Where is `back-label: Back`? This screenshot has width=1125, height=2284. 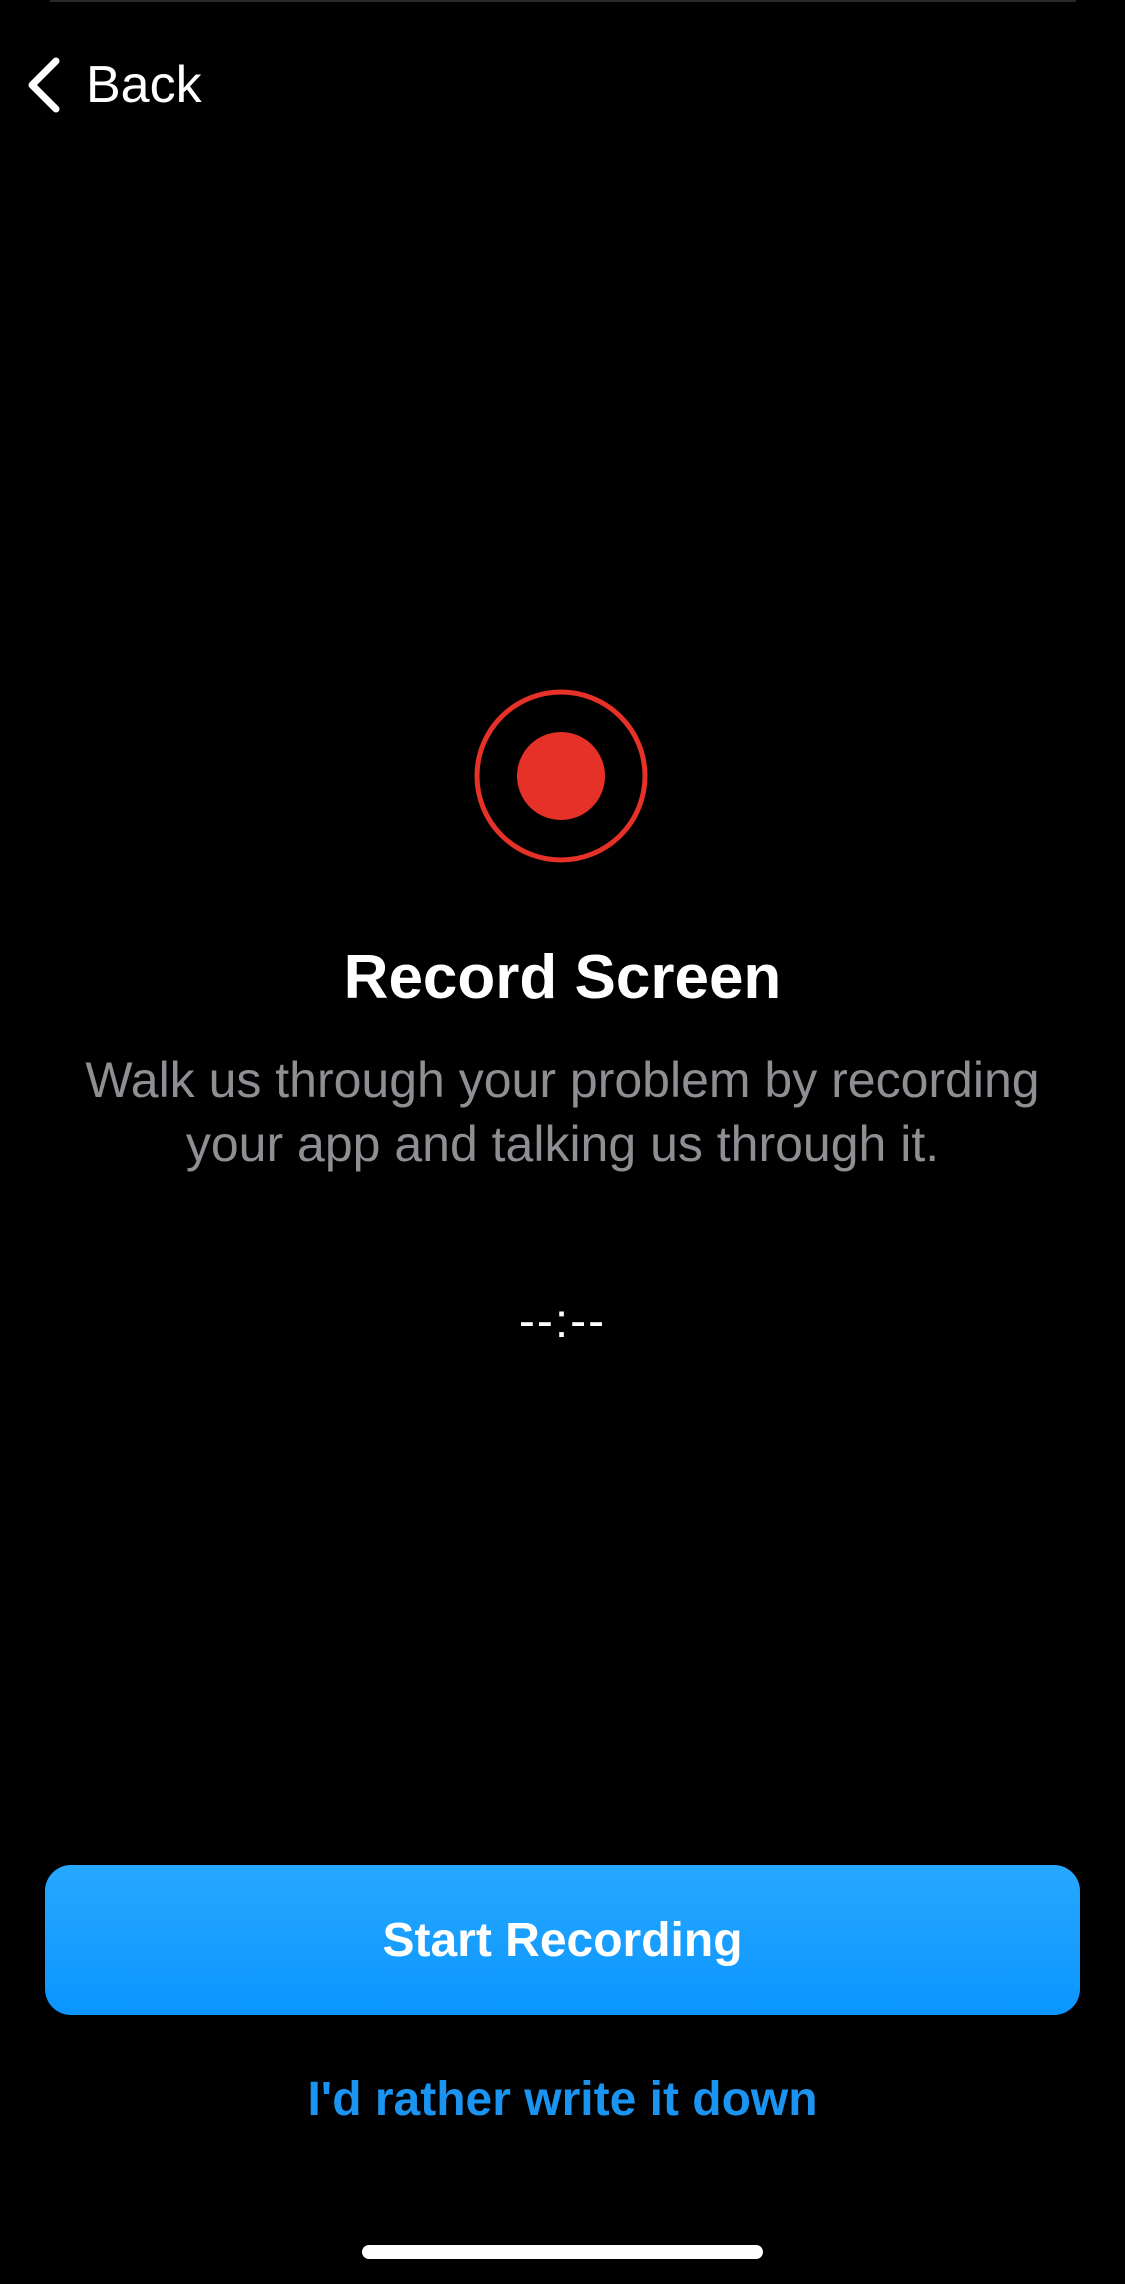 back-label: Back is located at coordinates (144, 85).